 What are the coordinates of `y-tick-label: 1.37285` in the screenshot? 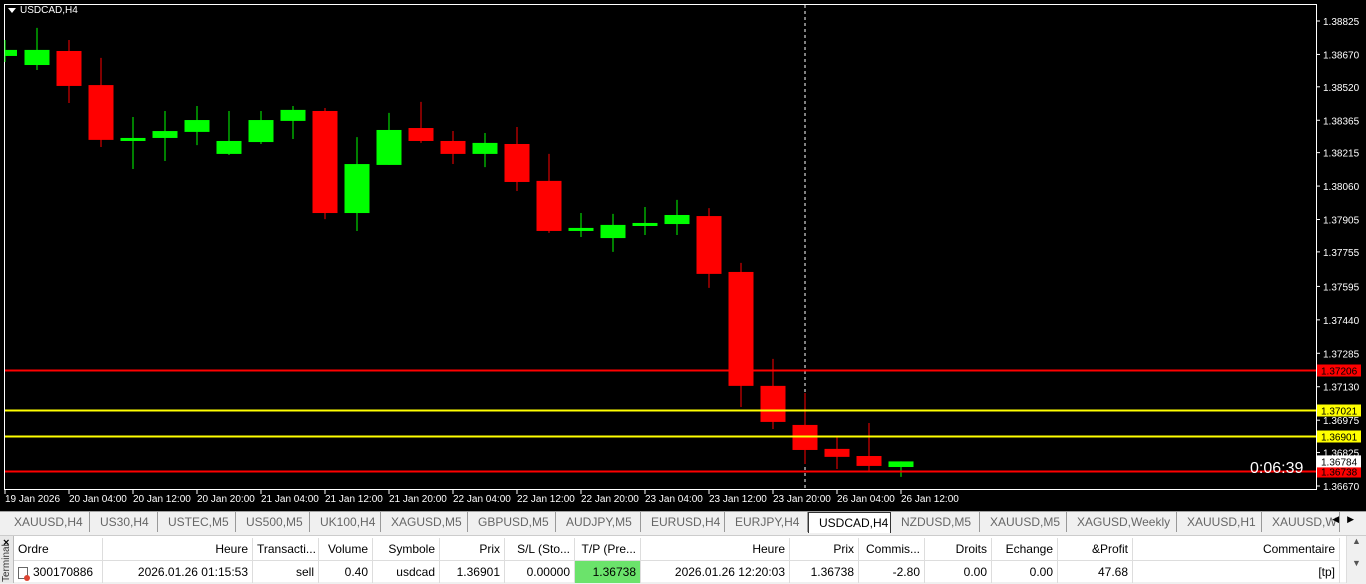 It's located at (1341, 354).